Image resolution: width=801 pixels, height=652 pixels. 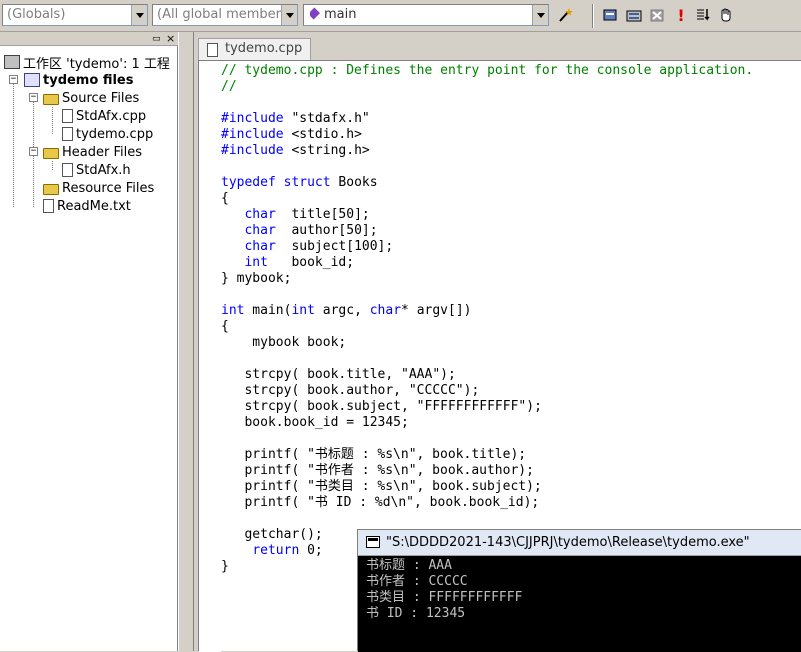 What do you see at coordinates (426, 15) in the screenshot?
I see `function-combo: main` at bounding box center [426, 15].